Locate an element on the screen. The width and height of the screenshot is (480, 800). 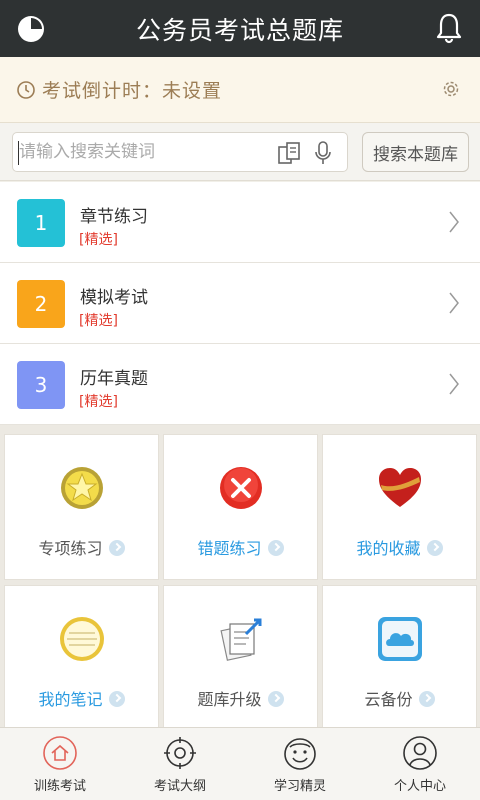
tile-cloud-backup: 云备份 is located at coordinates (399, 658).